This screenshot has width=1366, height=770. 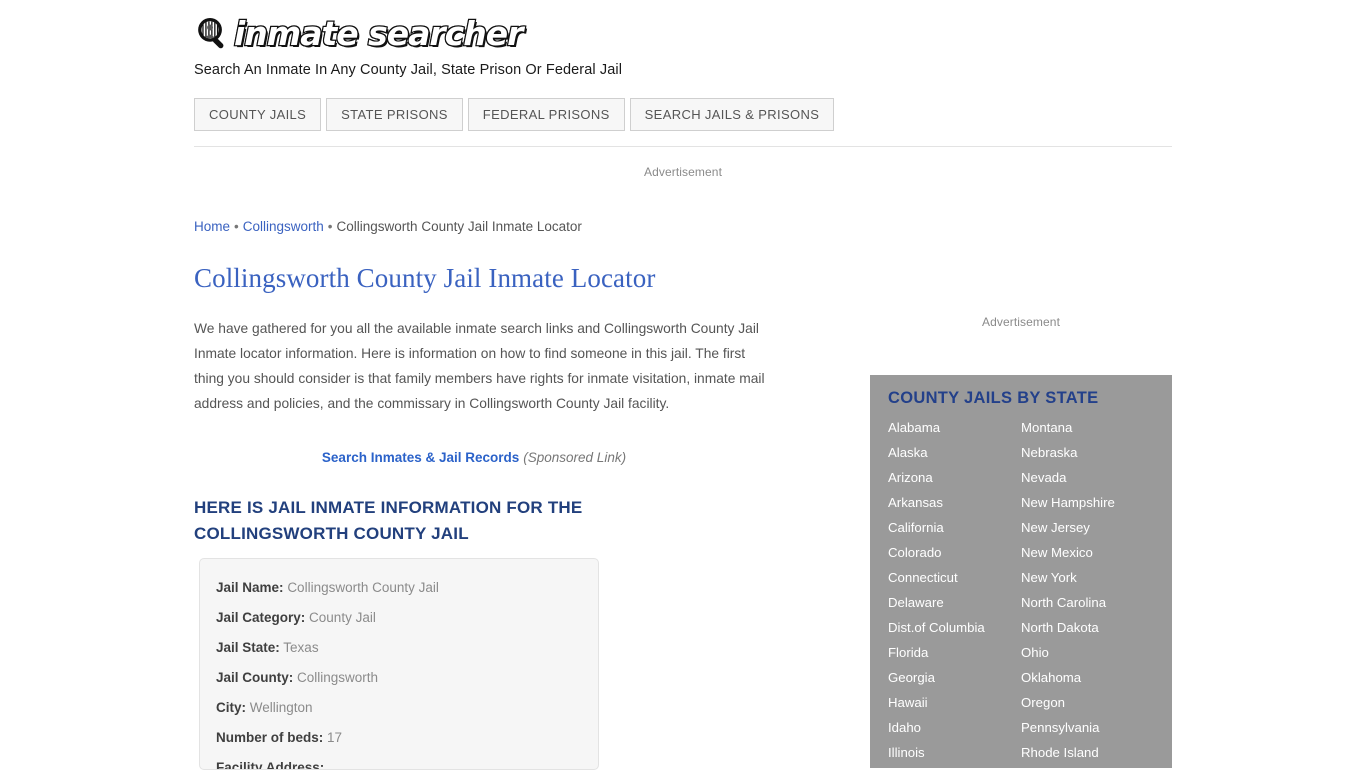 I want to click on sidebar-advertisement-label: Advertisement, so click(x=1021, y=322).